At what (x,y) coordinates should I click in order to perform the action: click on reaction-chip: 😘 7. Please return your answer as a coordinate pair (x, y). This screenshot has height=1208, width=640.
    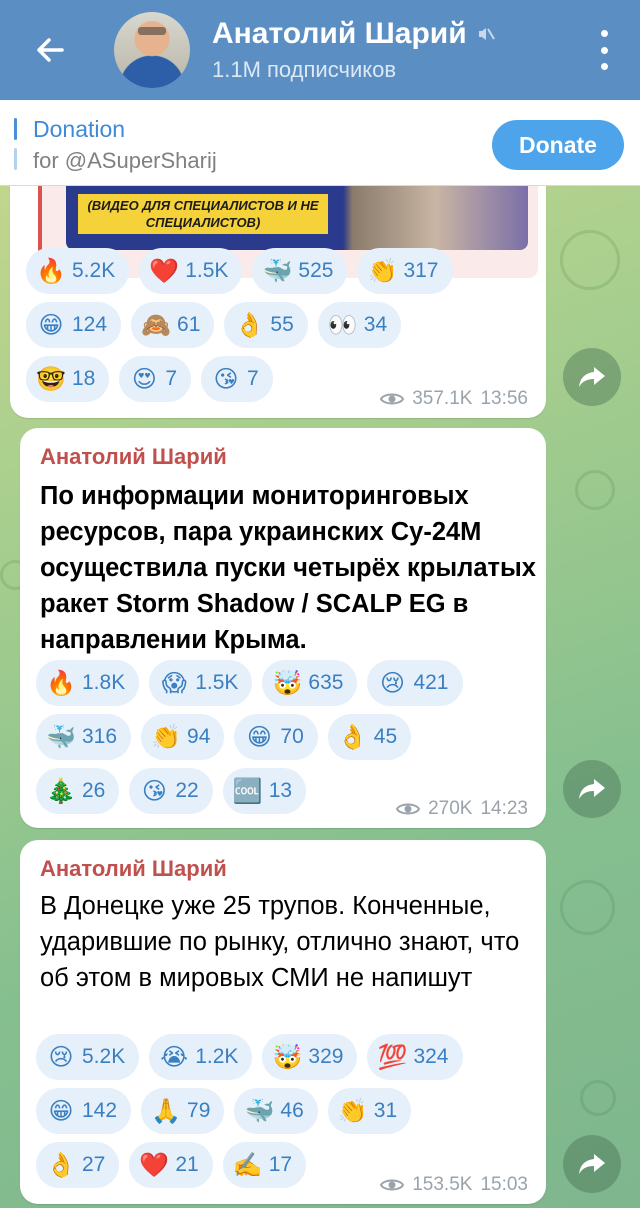
    Looking at the image, I should click on (237, 379).